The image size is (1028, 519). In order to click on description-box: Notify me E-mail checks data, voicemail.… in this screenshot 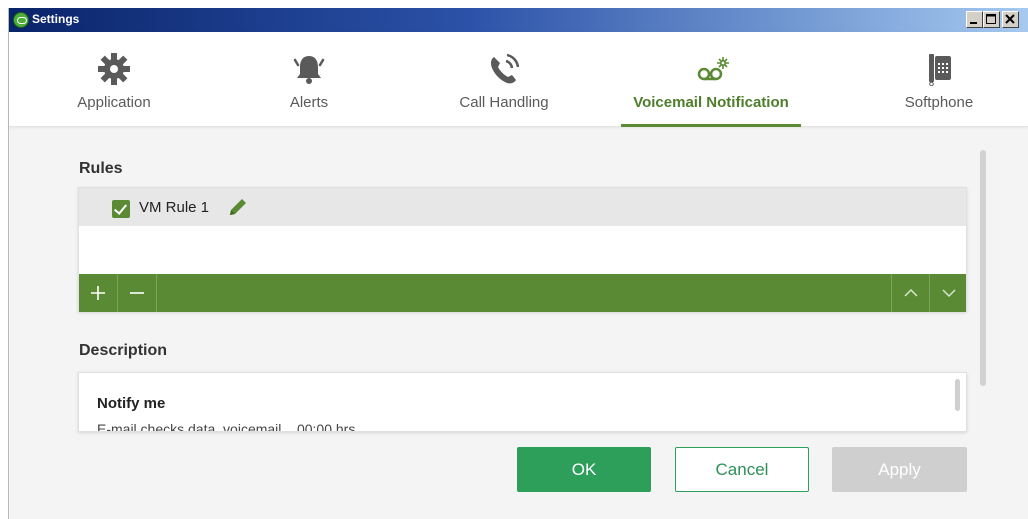, I will do `click(522, 402)`.